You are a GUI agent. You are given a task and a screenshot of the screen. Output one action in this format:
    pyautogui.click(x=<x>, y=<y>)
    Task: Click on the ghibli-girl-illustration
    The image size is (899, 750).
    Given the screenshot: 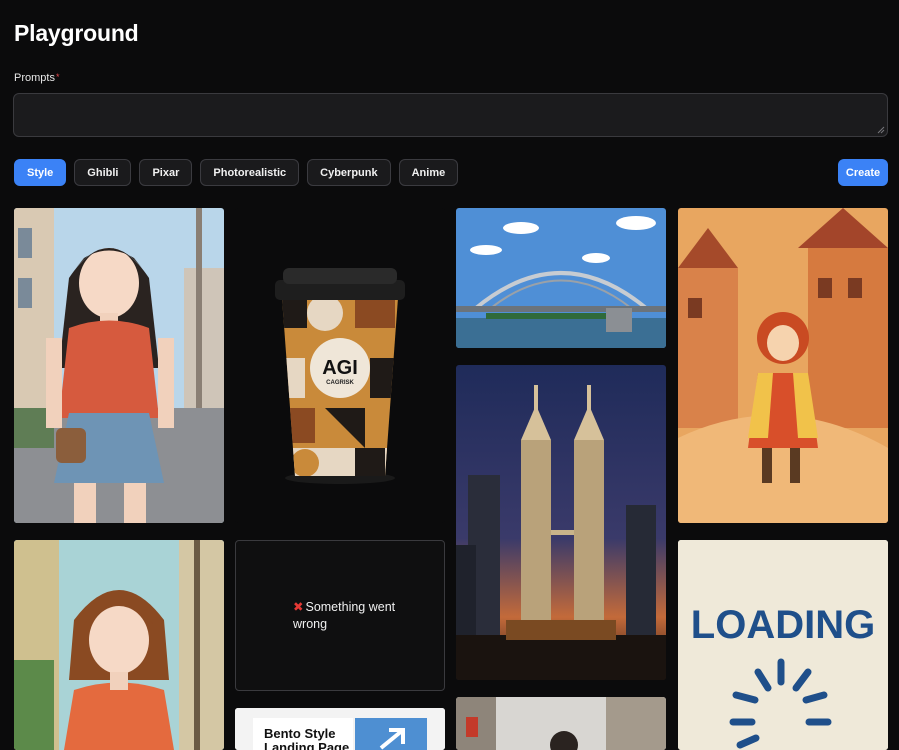 What is the action you would take?
    pyautogui.click(x=119, y=645)
    